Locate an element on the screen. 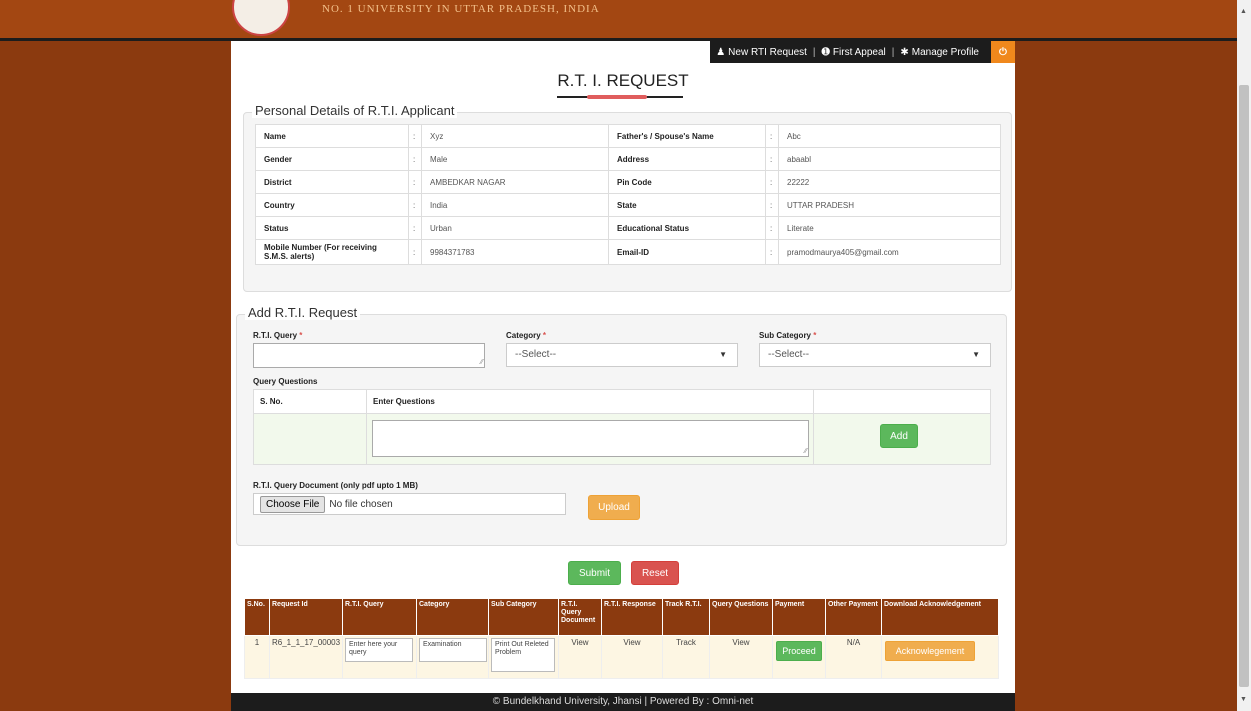  add-rti-legend: Add R.T.I. Request is located at coordinates (303, 312).